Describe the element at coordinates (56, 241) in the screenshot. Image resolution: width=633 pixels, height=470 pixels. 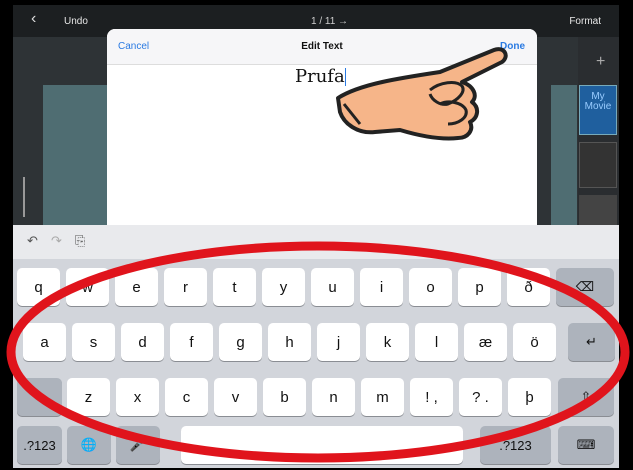
I see `redo-arrow-icon: ↷` at that location.